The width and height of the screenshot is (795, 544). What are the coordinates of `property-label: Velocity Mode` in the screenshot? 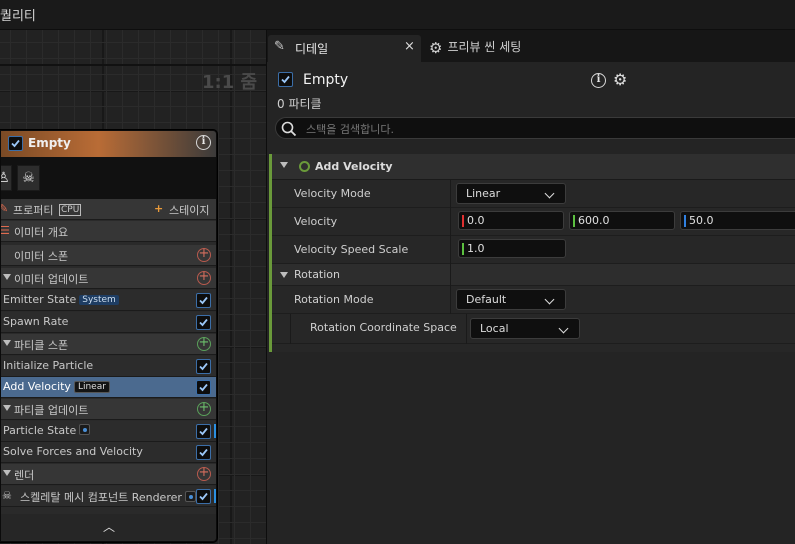 It's located at (332, 193).